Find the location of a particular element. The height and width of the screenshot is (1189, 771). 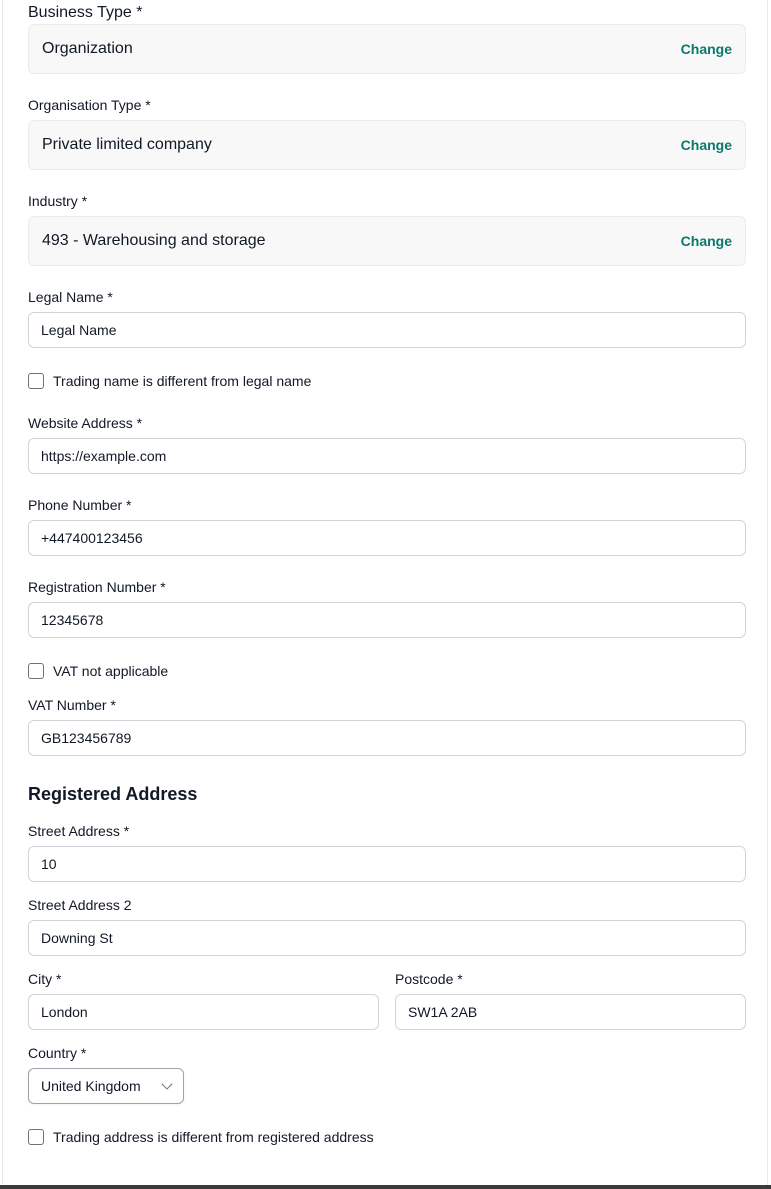

trading-name-checkbox is located at coordinates (36, 381).